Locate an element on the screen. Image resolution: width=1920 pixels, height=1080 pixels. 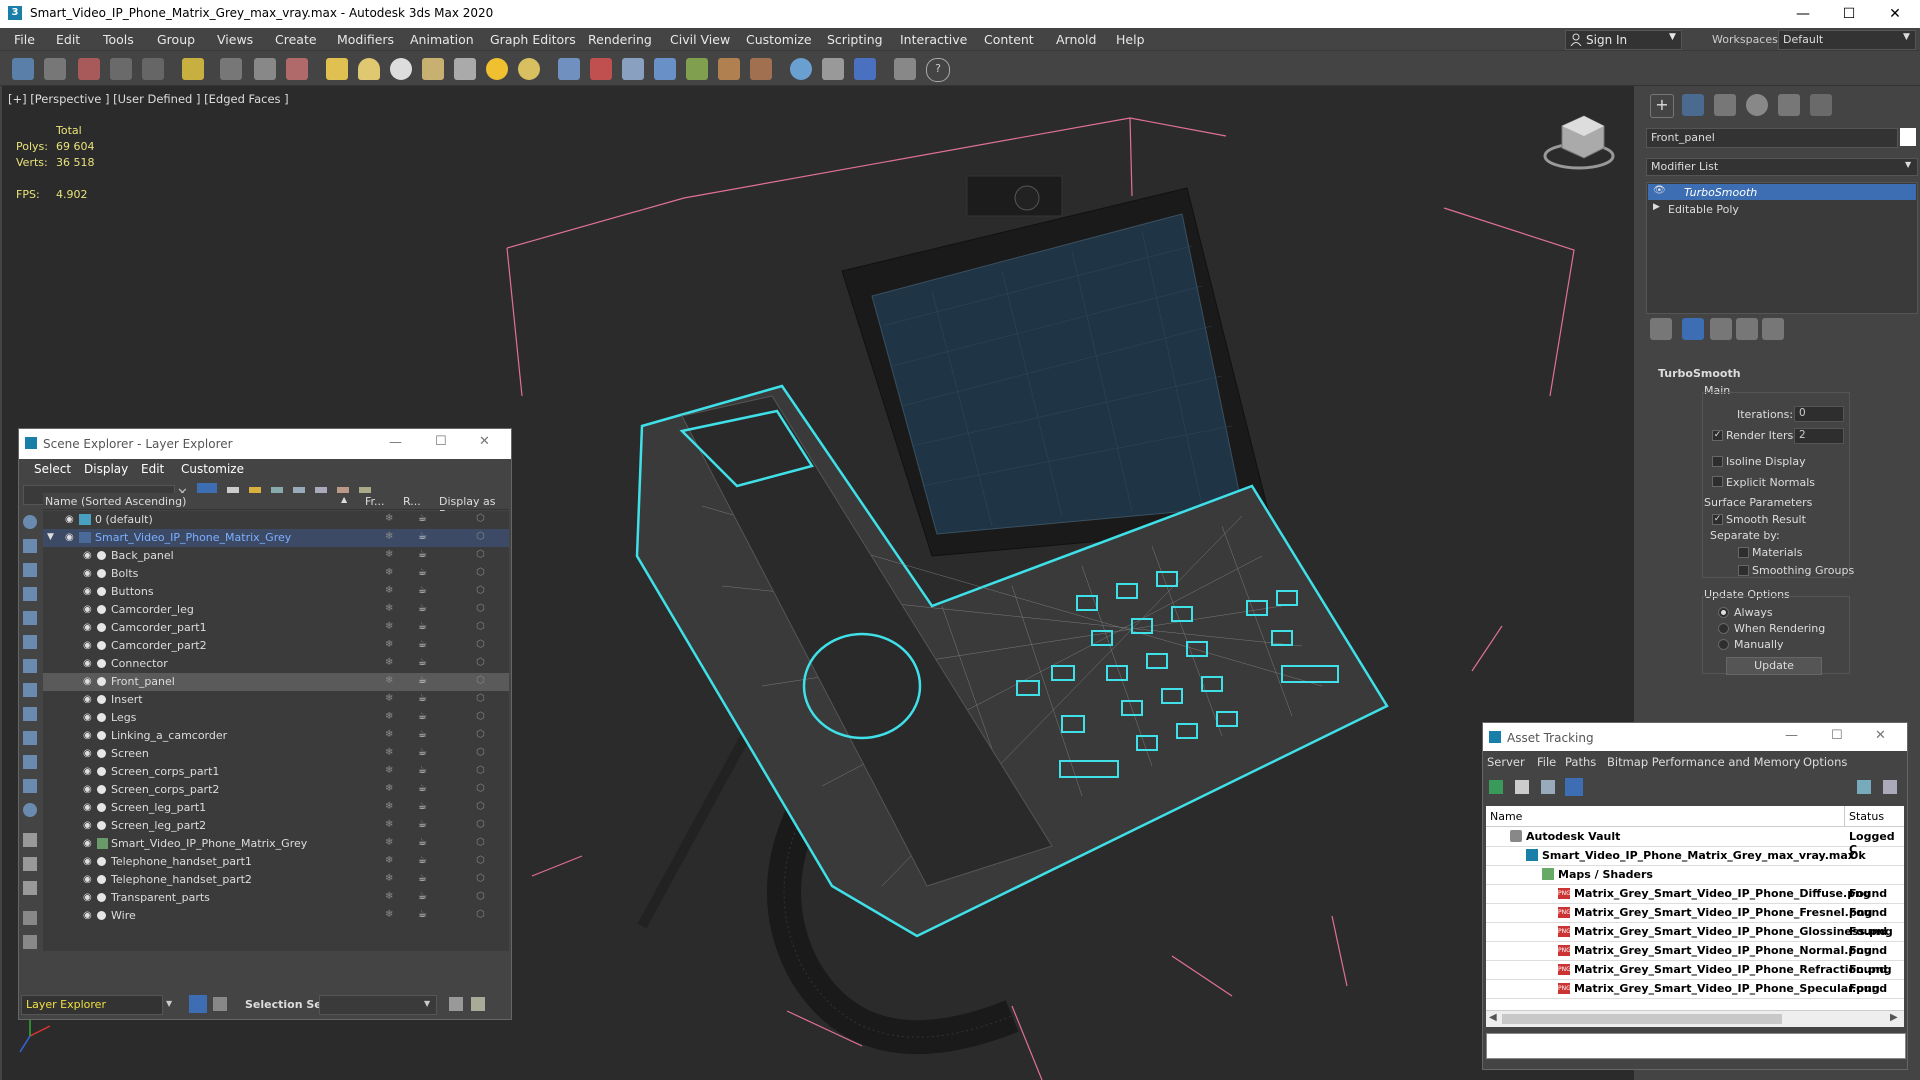
help-question-icon is located at coordinates (1890, 787).